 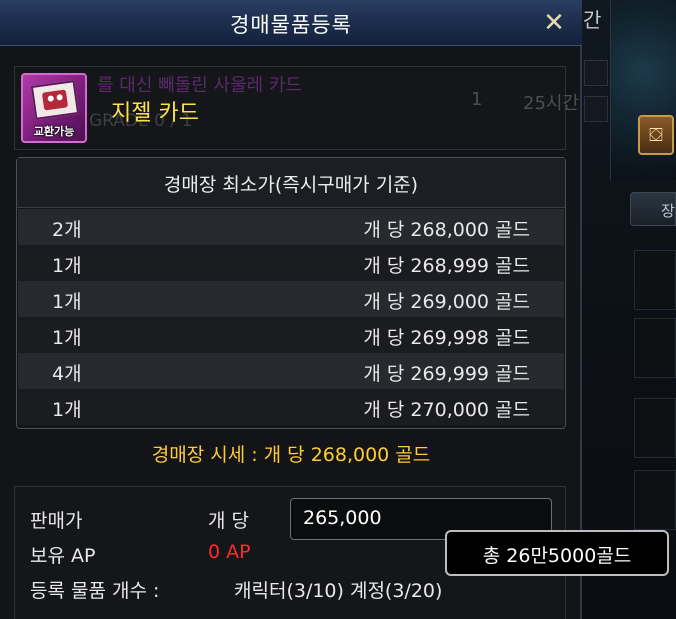 I want to click on registered-count-value: 캐릭터(3/10) 계정(3/20), so click(x=338, y=591).